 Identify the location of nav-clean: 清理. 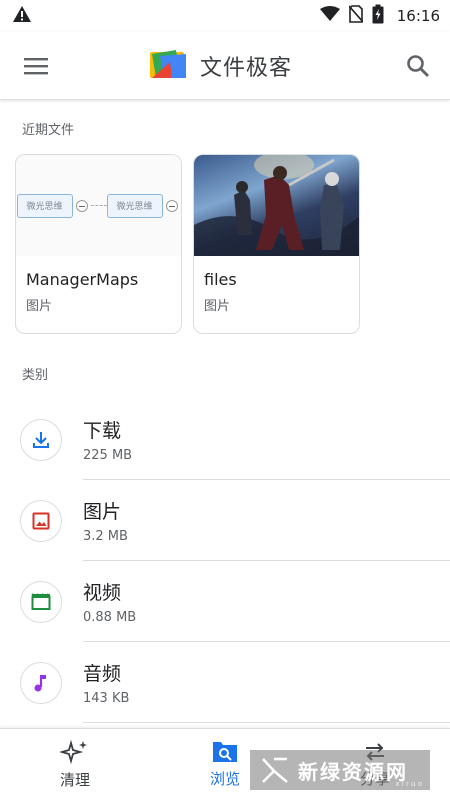
(75, 764).